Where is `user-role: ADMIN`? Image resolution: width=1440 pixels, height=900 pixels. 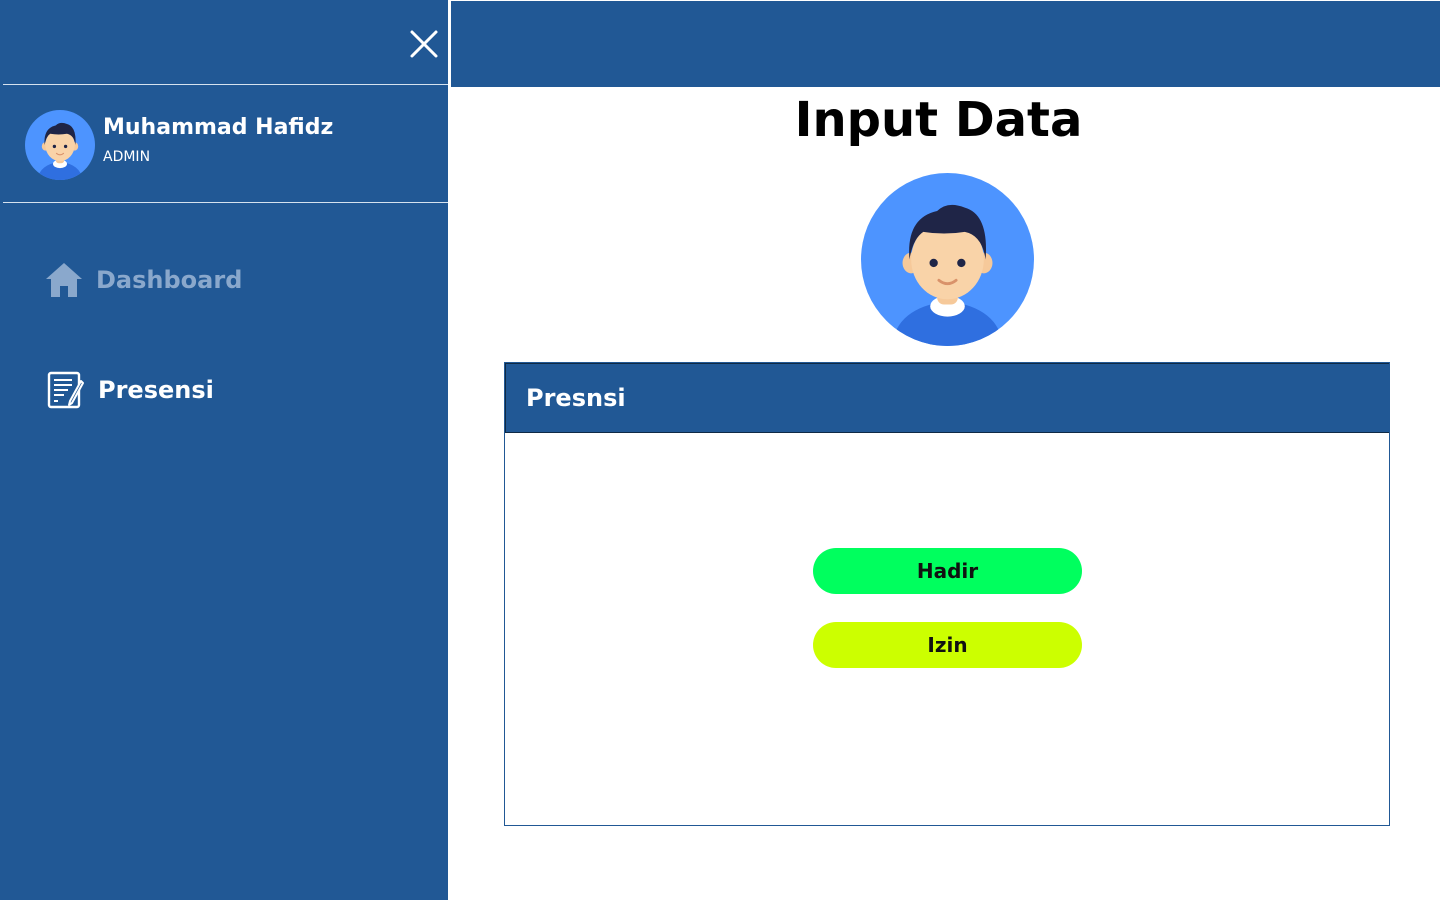
user-role: ADMIN is located at coordinates (127, 157).